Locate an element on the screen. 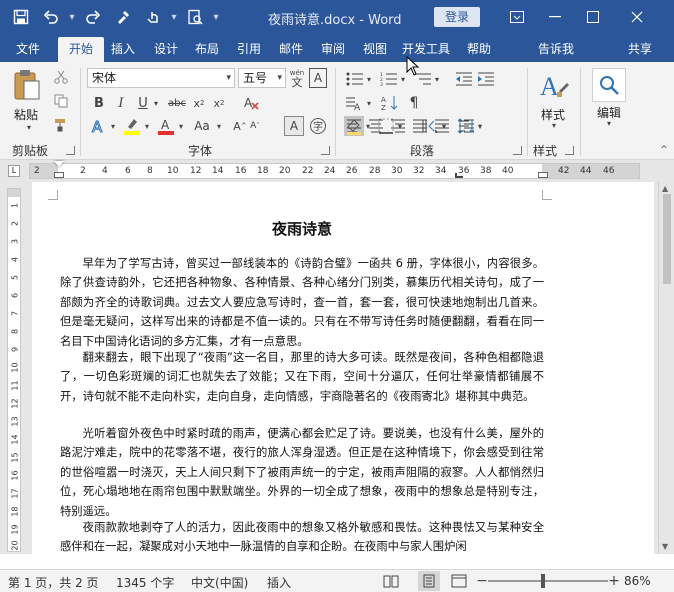 The image size is (674, 592). word-count: 1345 个字 is located at coordinates (145, 582).